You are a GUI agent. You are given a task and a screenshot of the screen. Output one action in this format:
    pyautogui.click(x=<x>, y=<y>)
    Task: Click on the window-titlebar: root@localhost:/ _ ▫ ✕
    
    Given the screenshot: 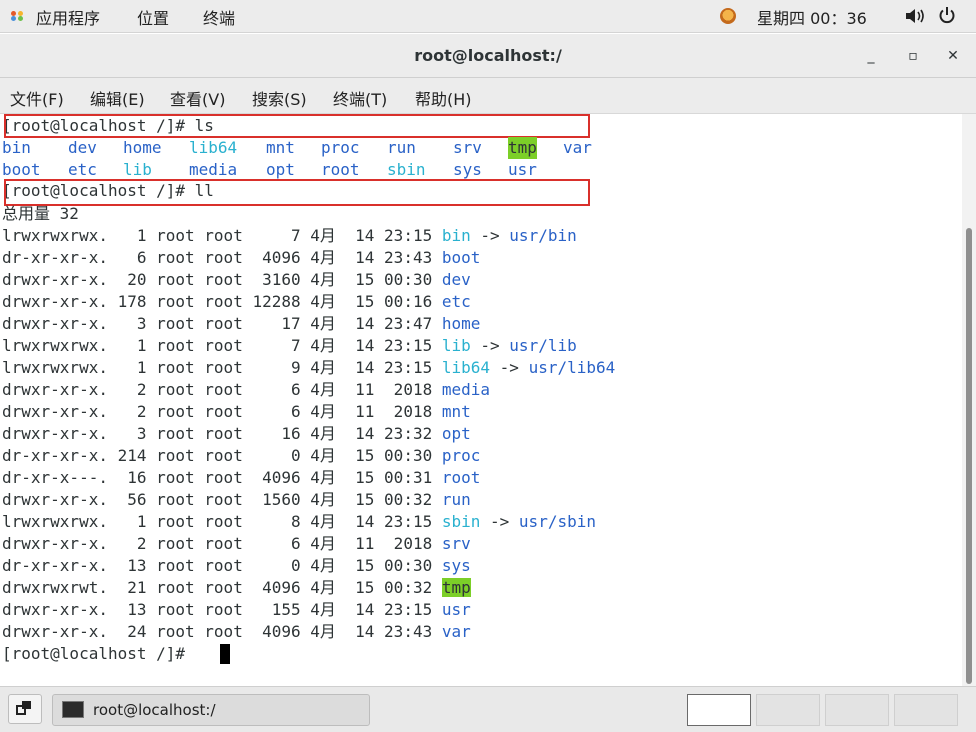 What is the action you would take?
    pyautogui.click(x=488, y=56)
    